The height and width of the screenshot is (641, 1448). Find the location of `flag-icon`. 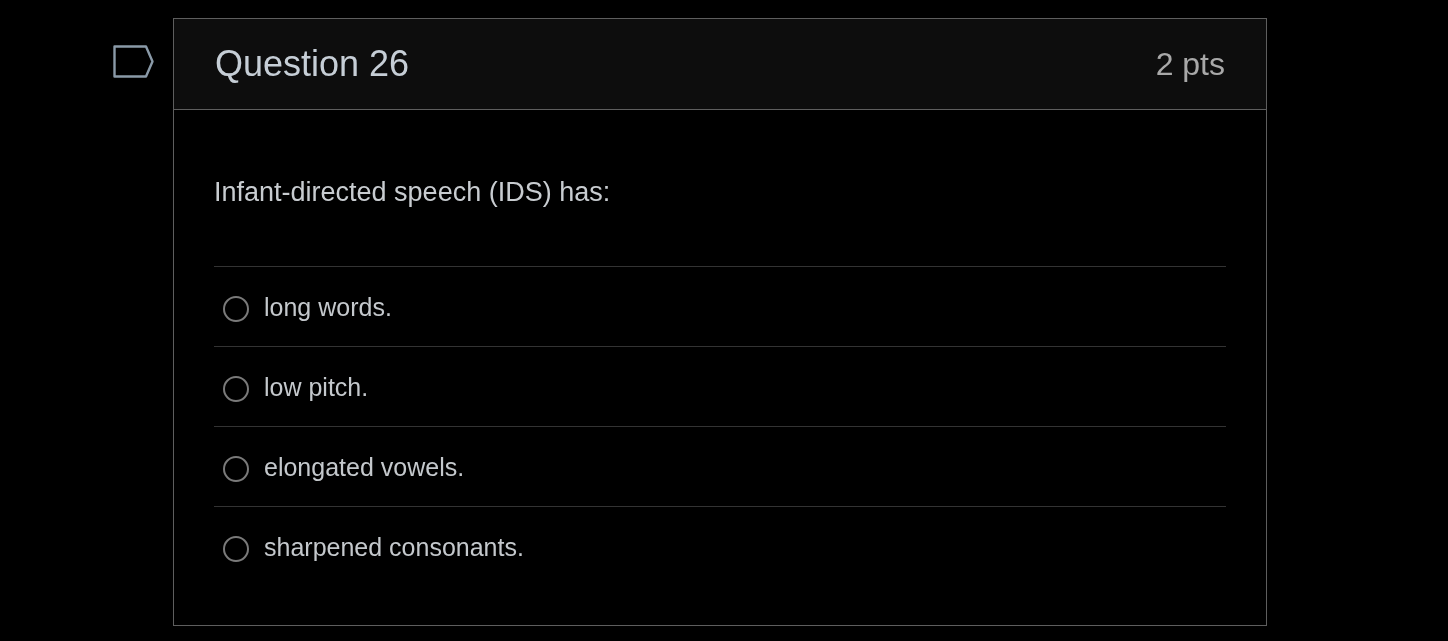

flag-icon is located at coordinates (133, 61).